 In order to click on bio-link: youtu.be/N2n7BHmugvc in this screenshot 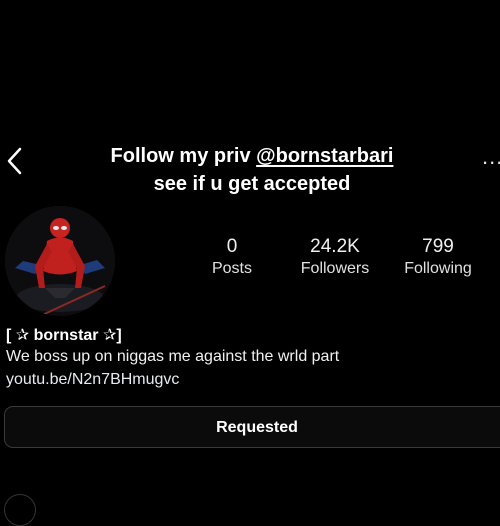, I will do `click(92, 380)`.